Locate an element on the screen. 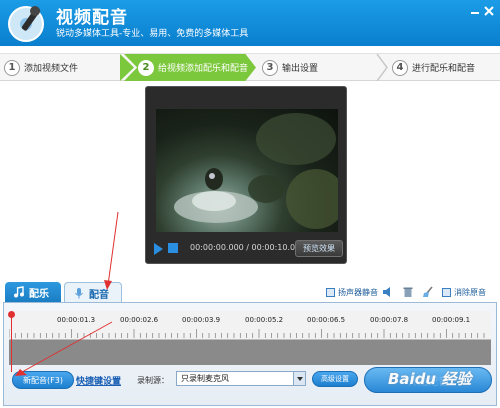 Image resolution: width=500 pixels, height=408 pixels. step-1: 1 添加视频文件 is located at coordinates (61, 67).